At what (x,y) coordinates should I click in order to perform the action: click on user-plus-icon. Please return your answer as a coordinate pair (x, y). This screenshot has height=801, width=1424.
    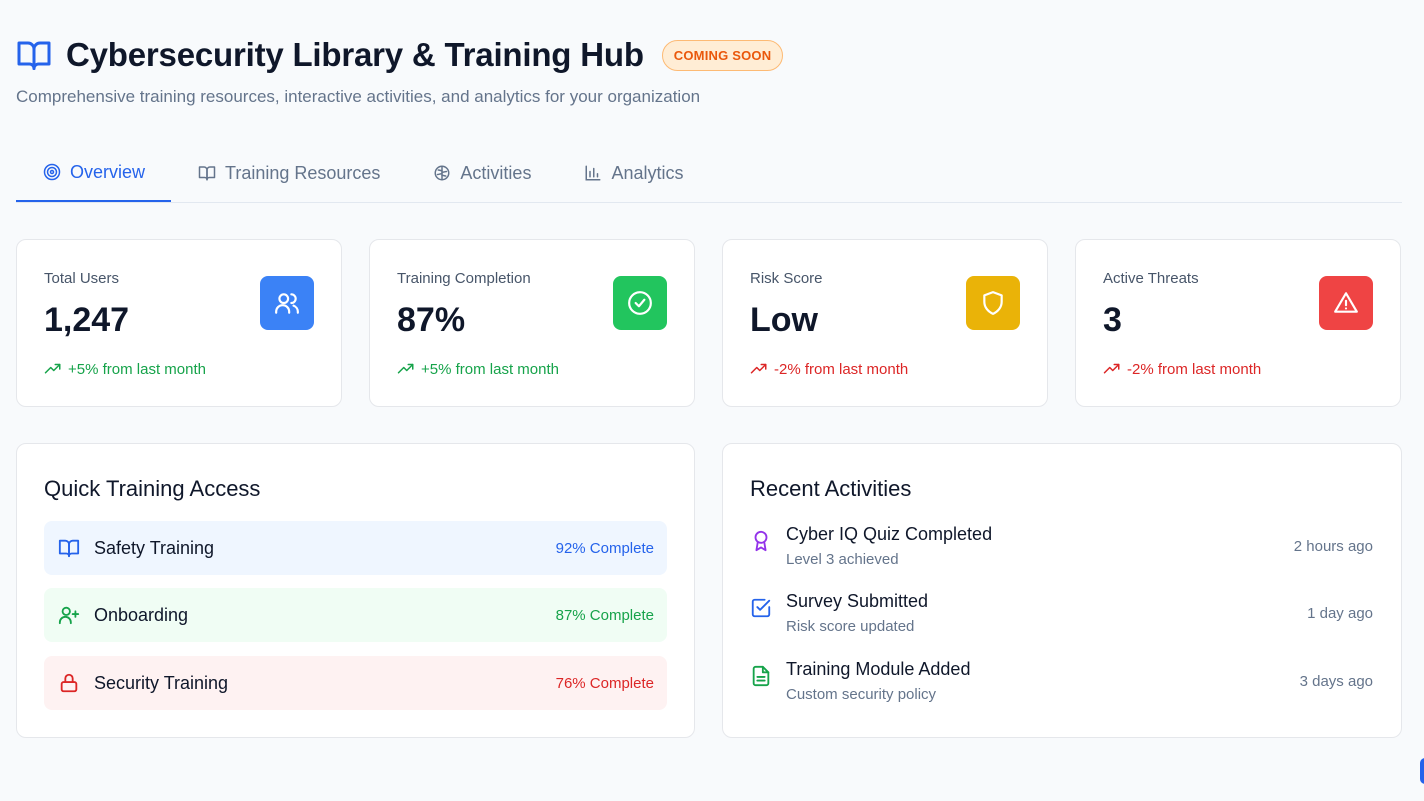
    Looking at the image, I should click on (69, 615).